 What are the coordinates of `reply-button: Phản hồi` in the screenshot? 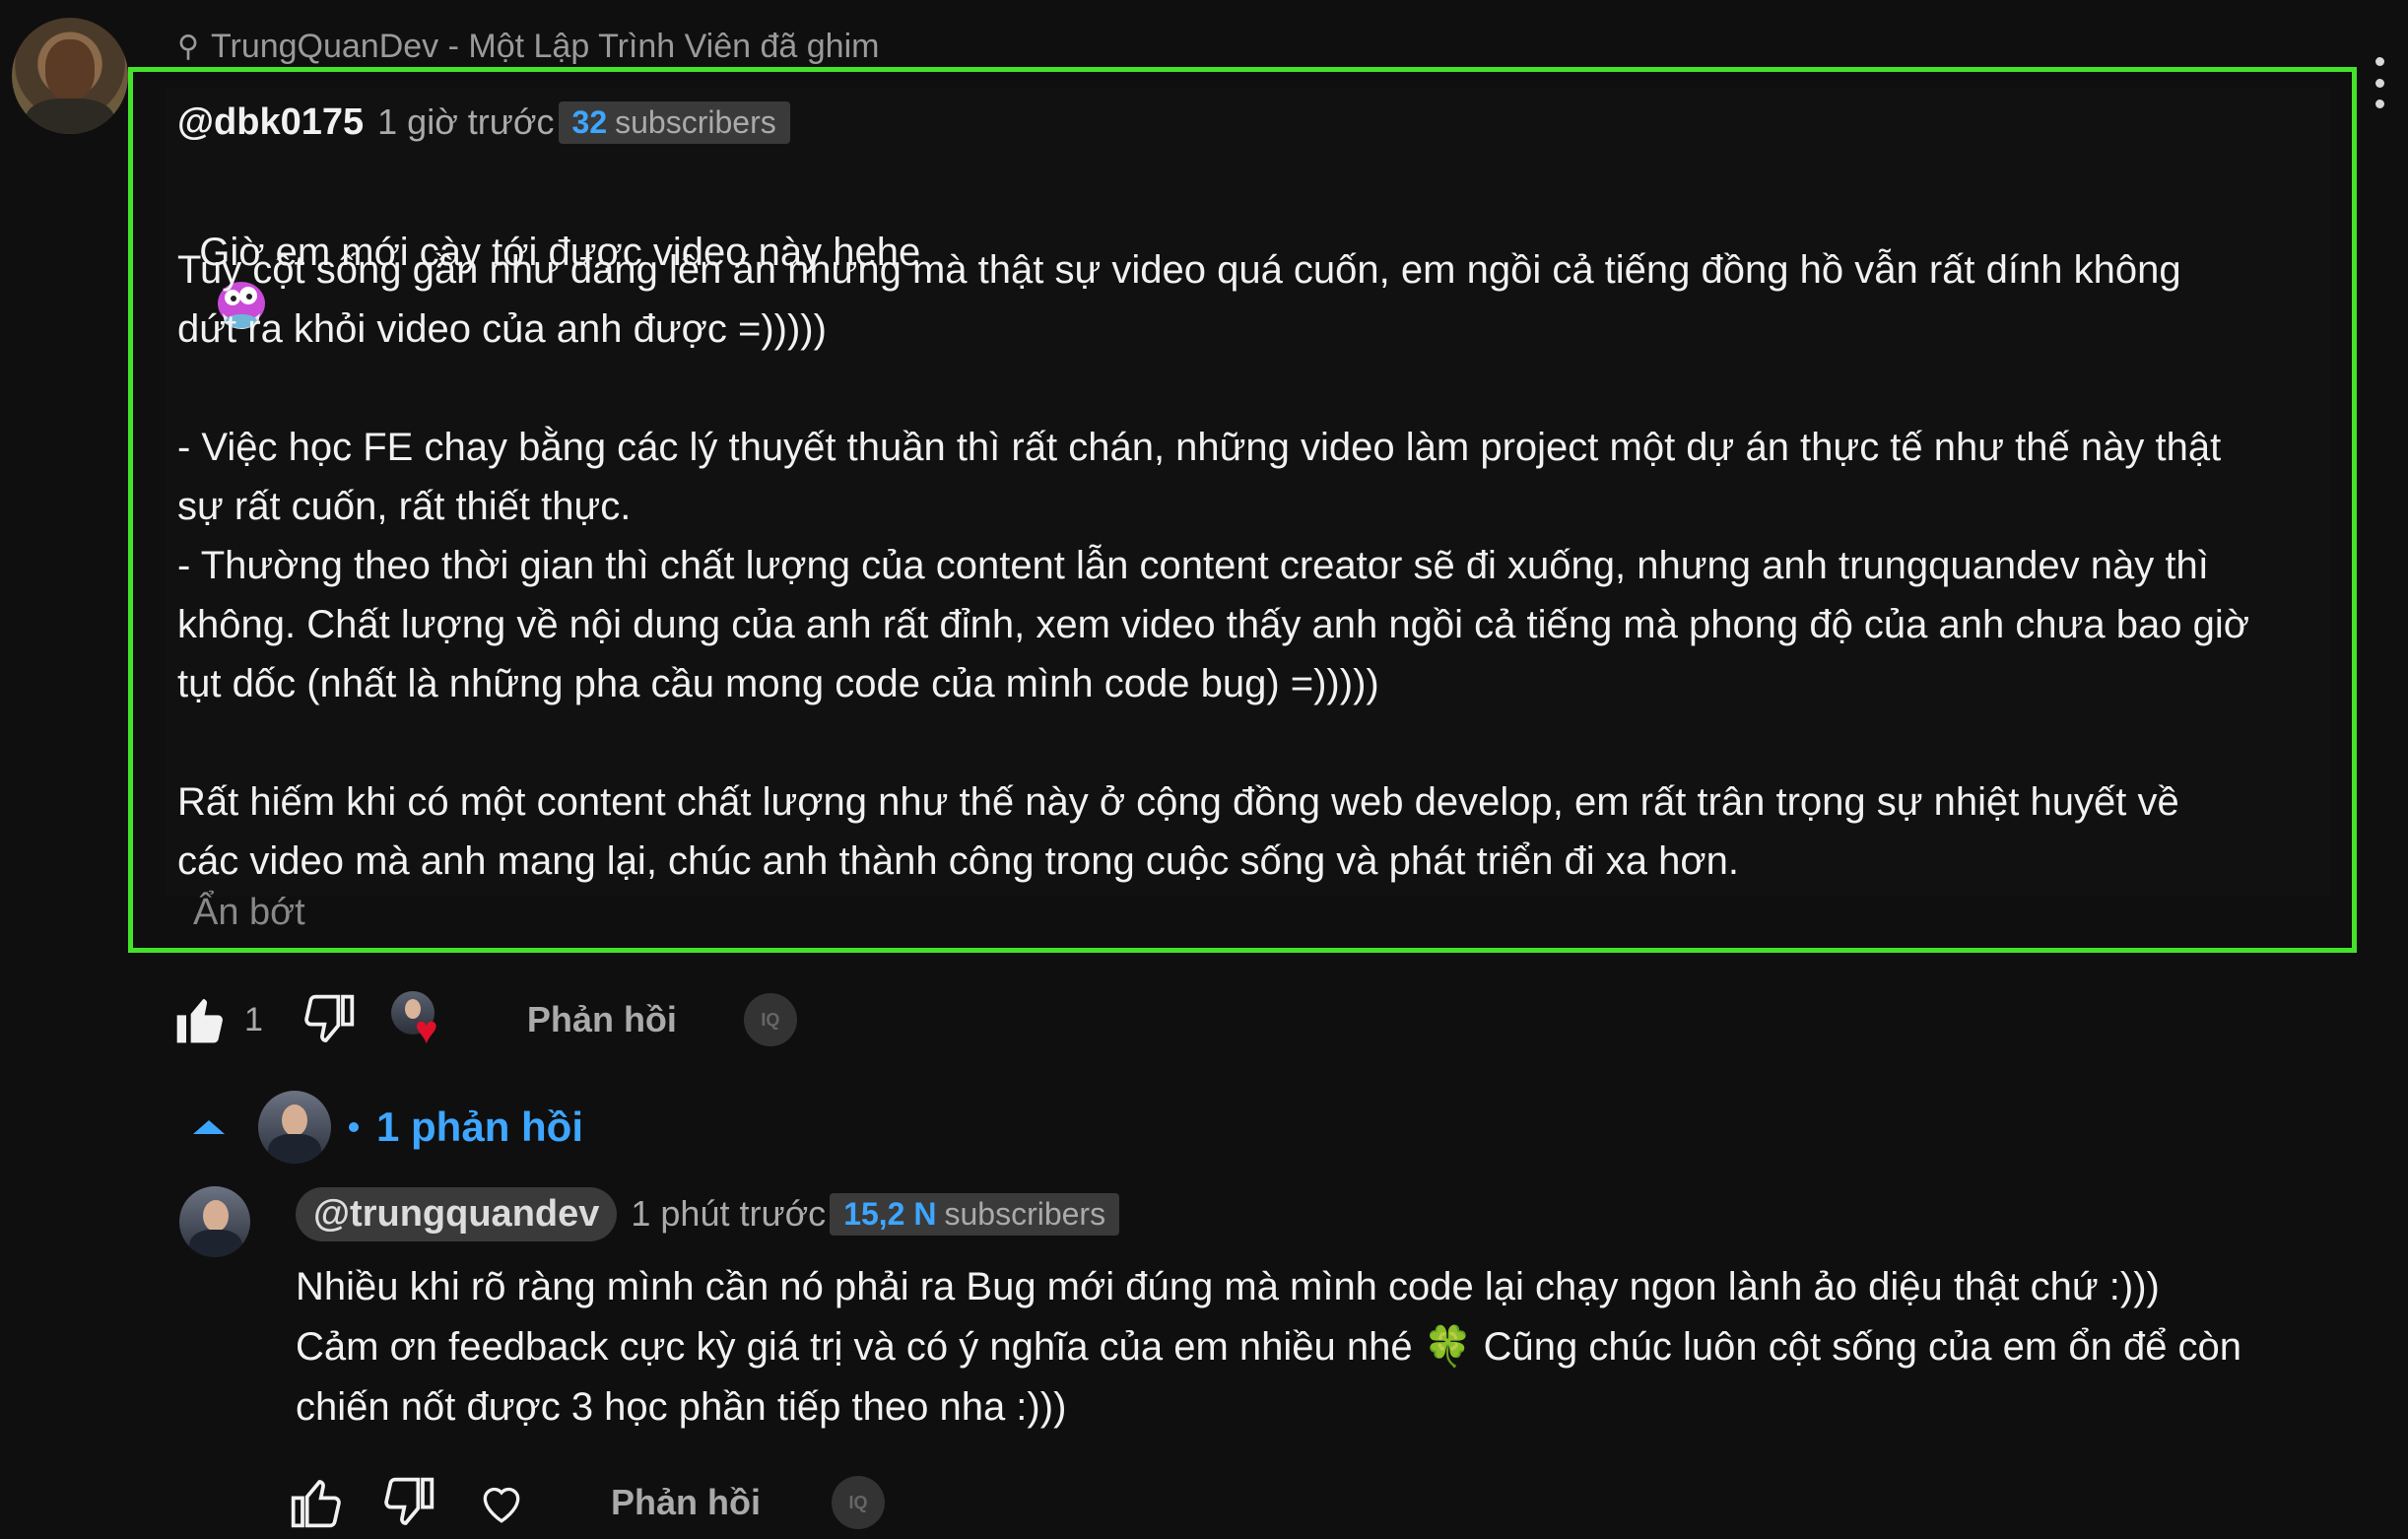 It's located at (602, 1020).